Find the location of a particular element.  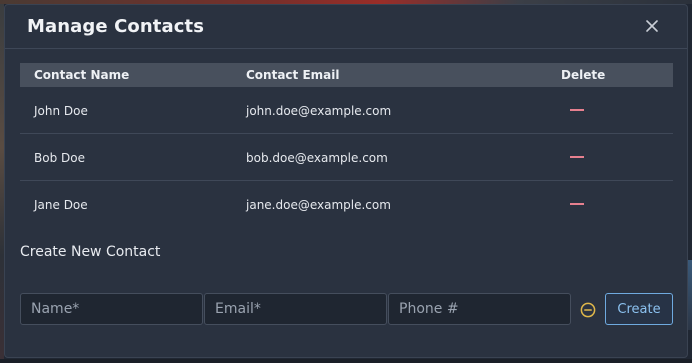

table-row: Bob Doe bob.doe@example.com is located at coordinates (346, 157).